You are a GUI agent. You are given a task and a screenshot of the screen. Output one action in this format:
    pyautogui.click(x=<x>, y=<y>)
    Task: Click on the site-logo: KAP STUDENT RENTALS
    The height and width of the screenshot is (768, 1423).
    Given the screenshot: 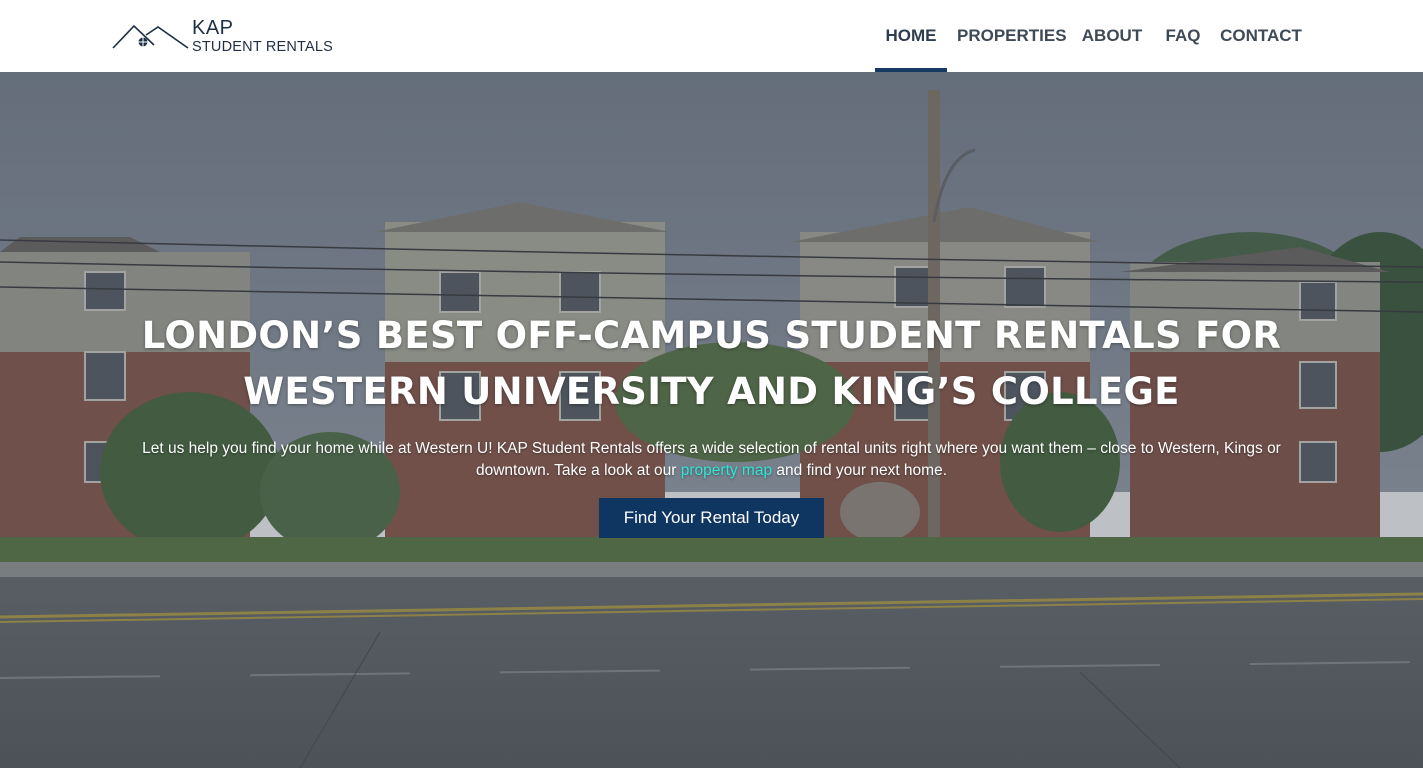 What is the action you would take?
    pyautogui.click(x=232, y=37)
    